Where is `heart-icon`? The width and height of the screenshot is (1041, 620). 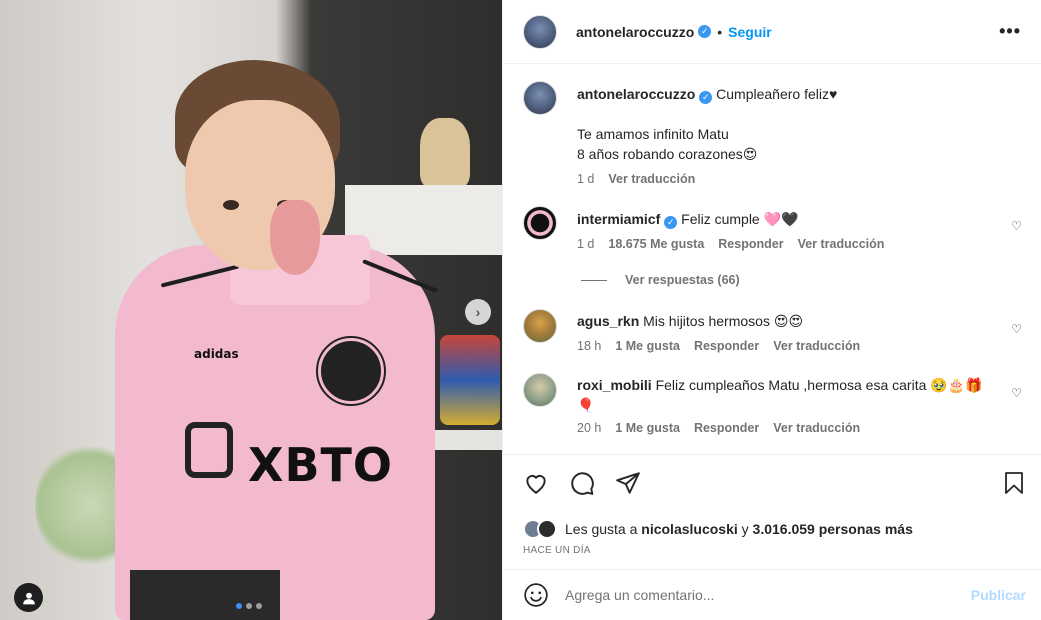 heart-icon is located at coordinates (536, 483).